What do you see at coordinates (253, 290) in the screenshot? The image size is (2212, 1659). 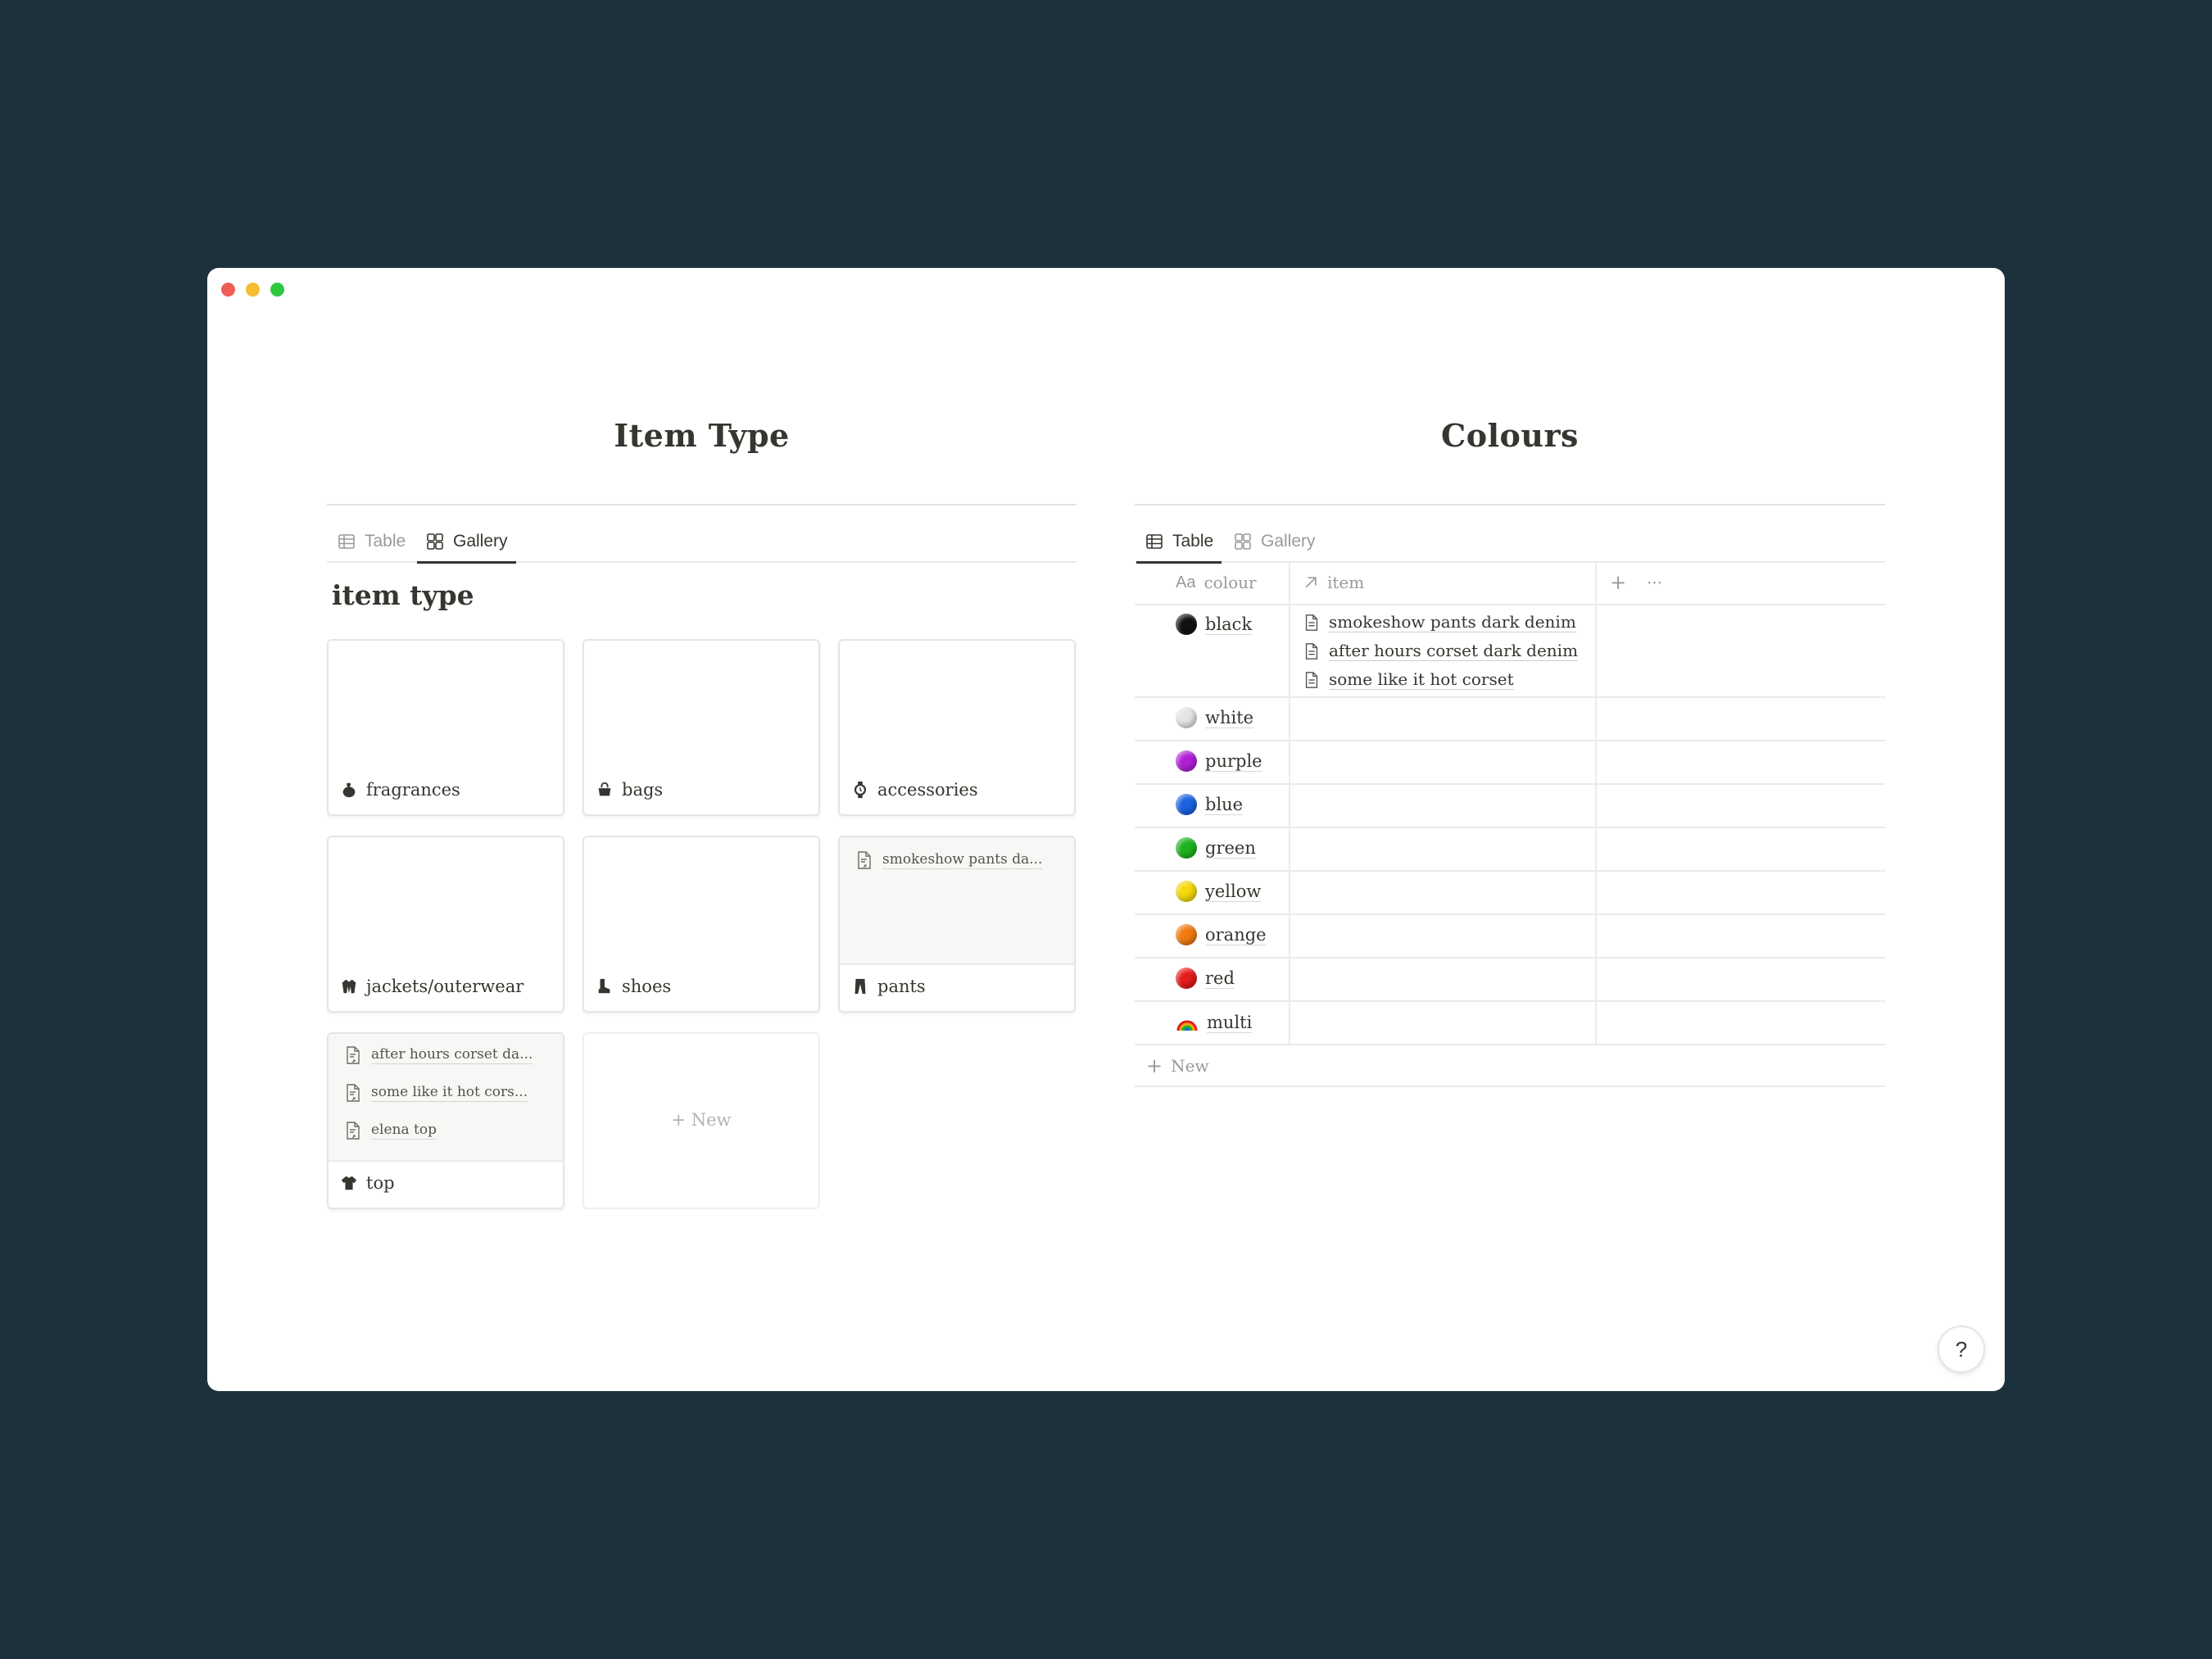 I see `minimize-window-button` at bounding box center [253, 290].